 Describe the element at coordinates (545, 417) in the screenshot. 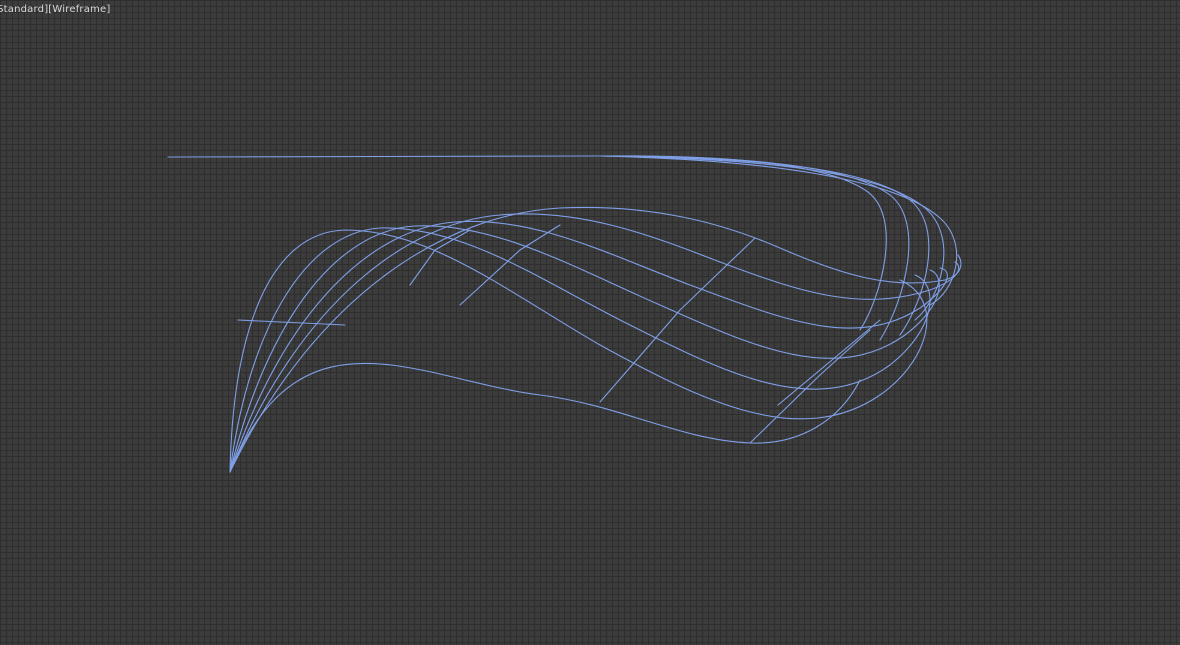

I see `mesh-edge-bottom` at that location.